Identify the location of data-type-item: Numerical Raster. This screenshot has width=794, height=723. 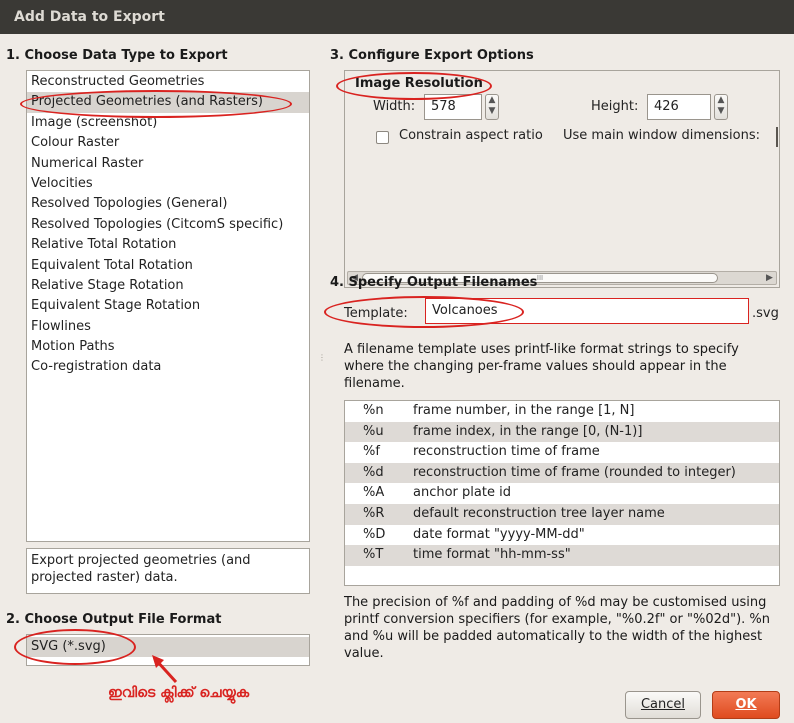
(168, 164).